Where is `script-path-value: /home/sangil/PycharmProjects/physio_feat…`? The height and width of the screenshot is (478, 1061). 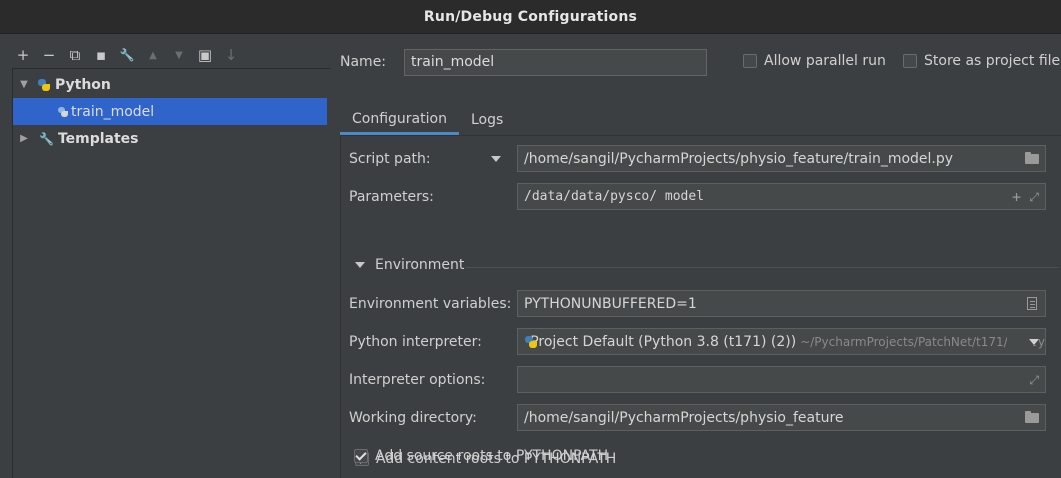
script-path-value: /home/sangil/PycharmProjects/physio_feat… is located at coordinates (739, 158).